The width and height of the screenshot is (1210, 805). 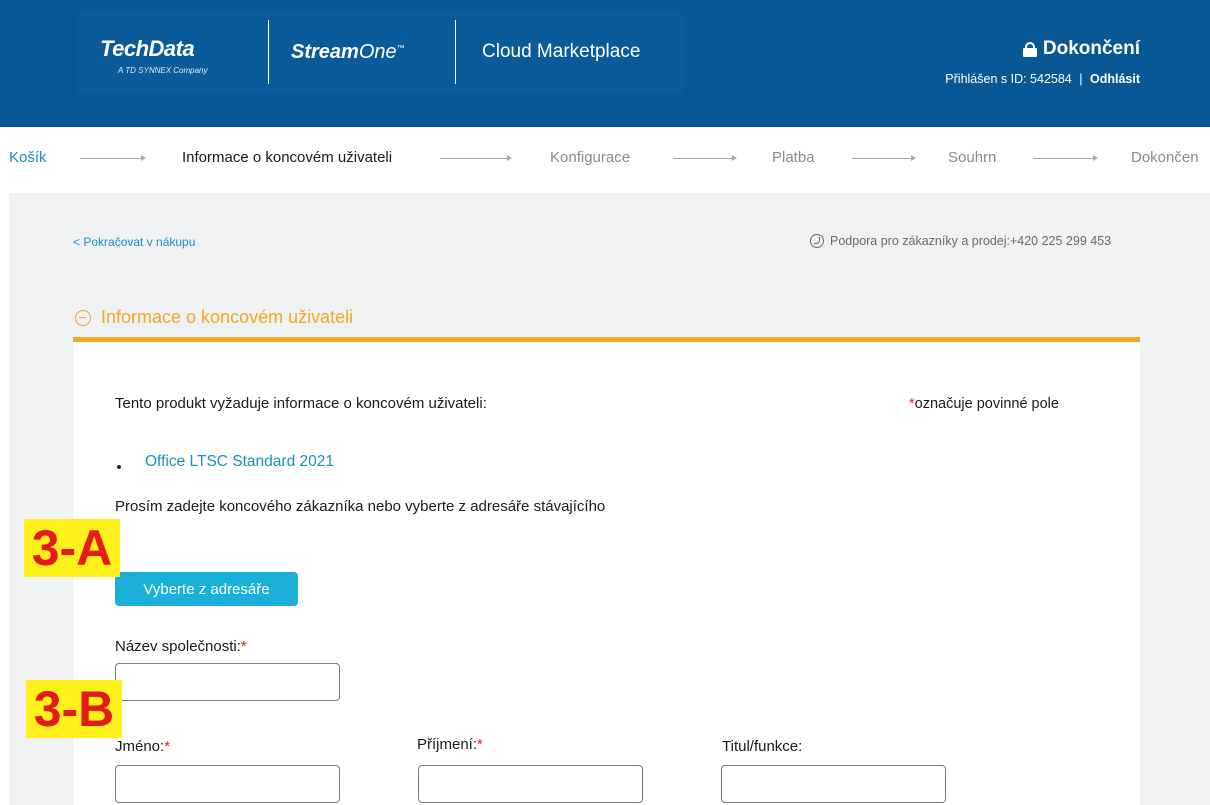 I want to click on section-header: Informace o koncovém uživateli, so click(x=214, y=317).